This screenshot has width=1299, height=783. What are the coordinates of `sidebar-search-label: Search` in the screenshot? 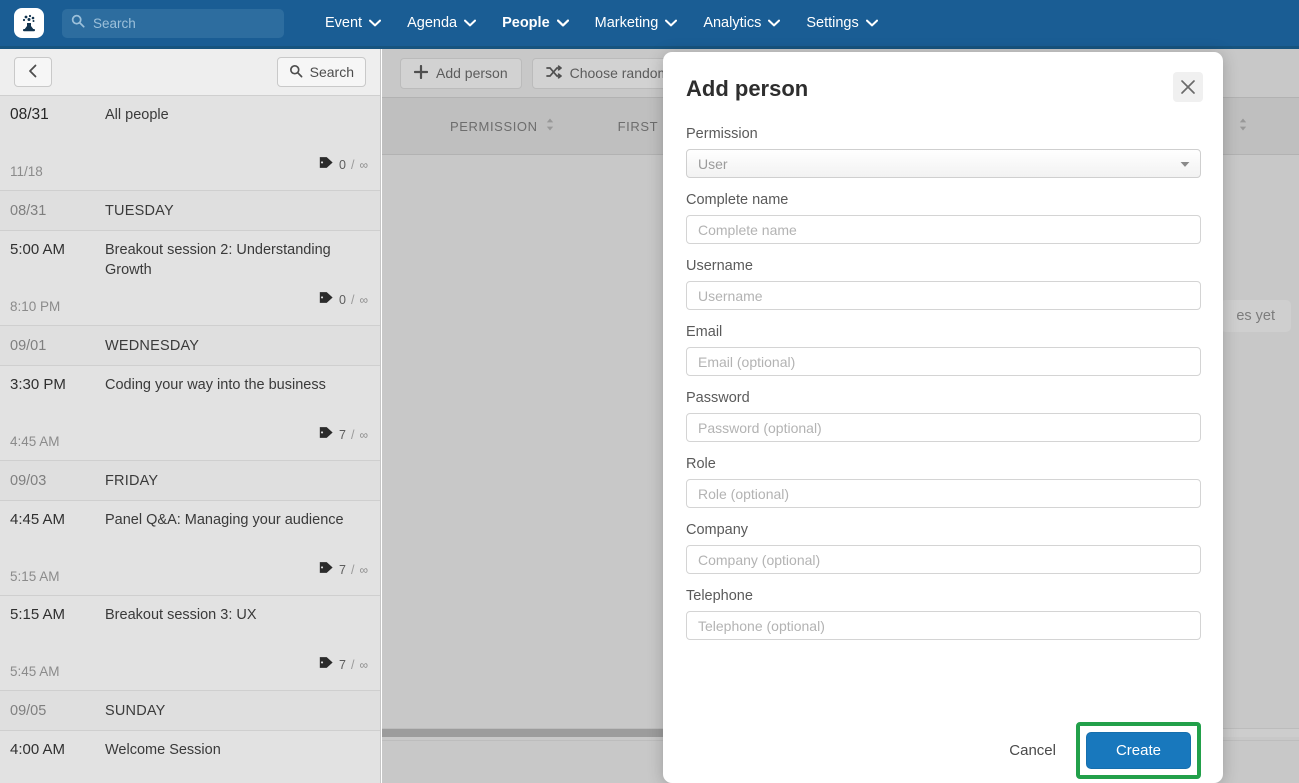 It's located at (331, 72).